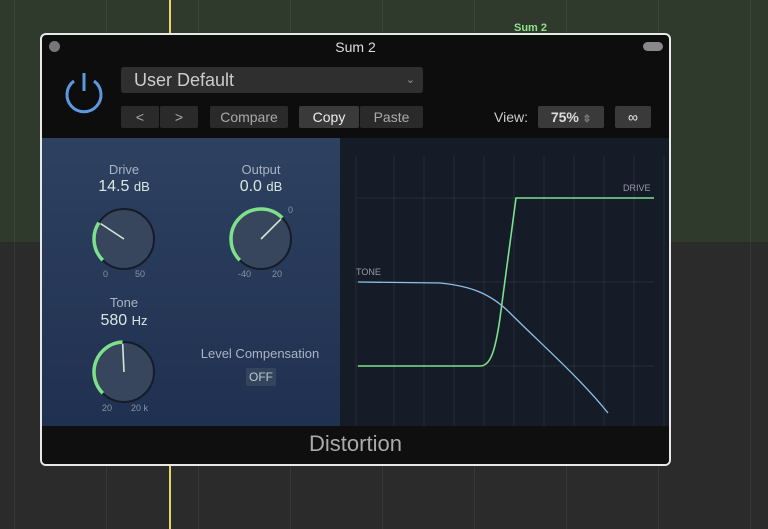  I want to click on close-button, so click(54, 46).